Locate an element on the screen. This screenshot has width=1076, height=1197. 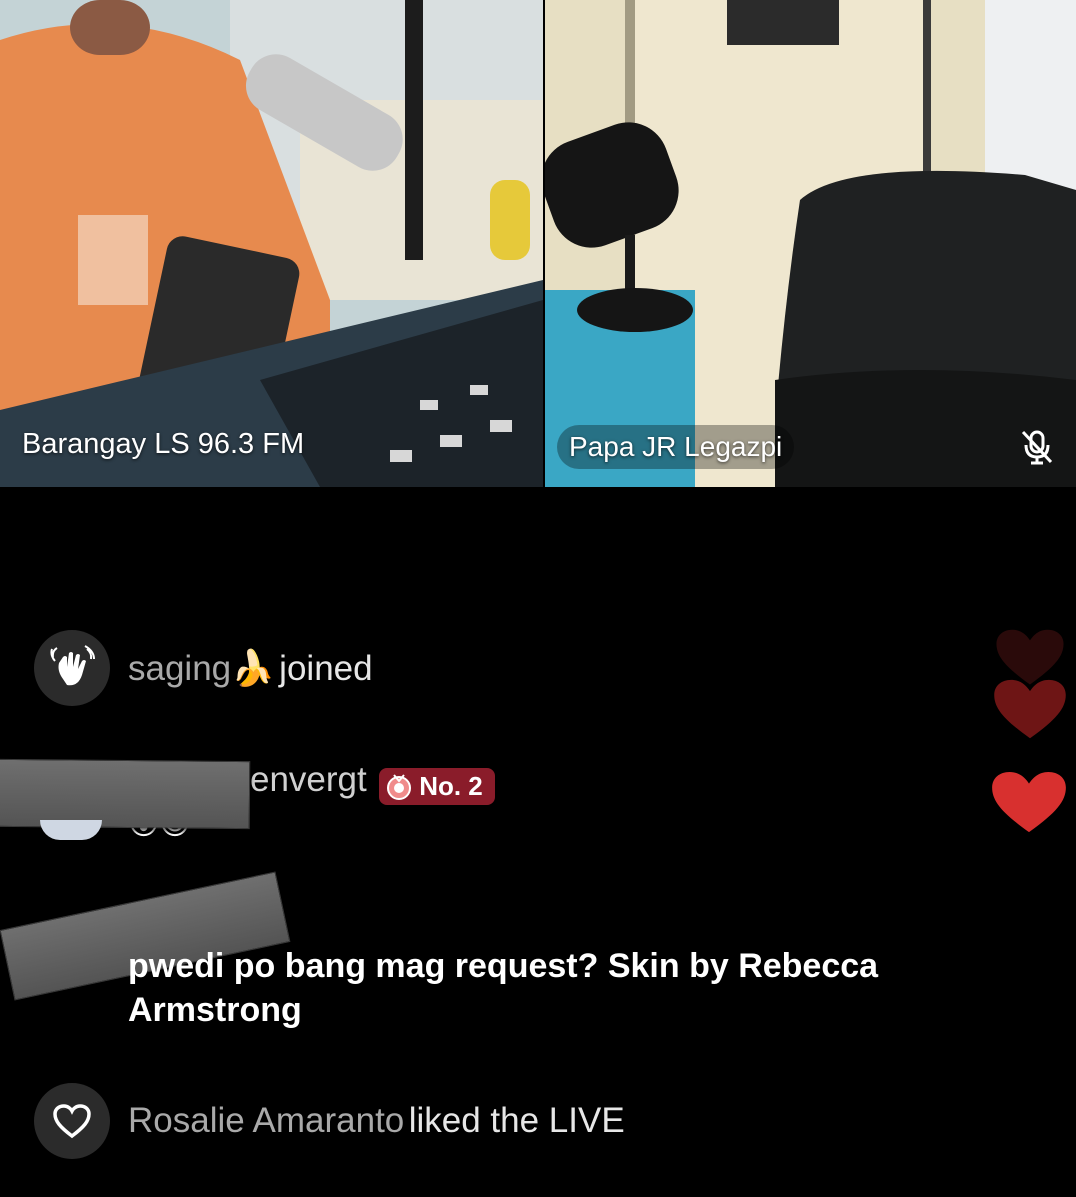
rank-badge: No. 2 is located at coordinates (437, 787).